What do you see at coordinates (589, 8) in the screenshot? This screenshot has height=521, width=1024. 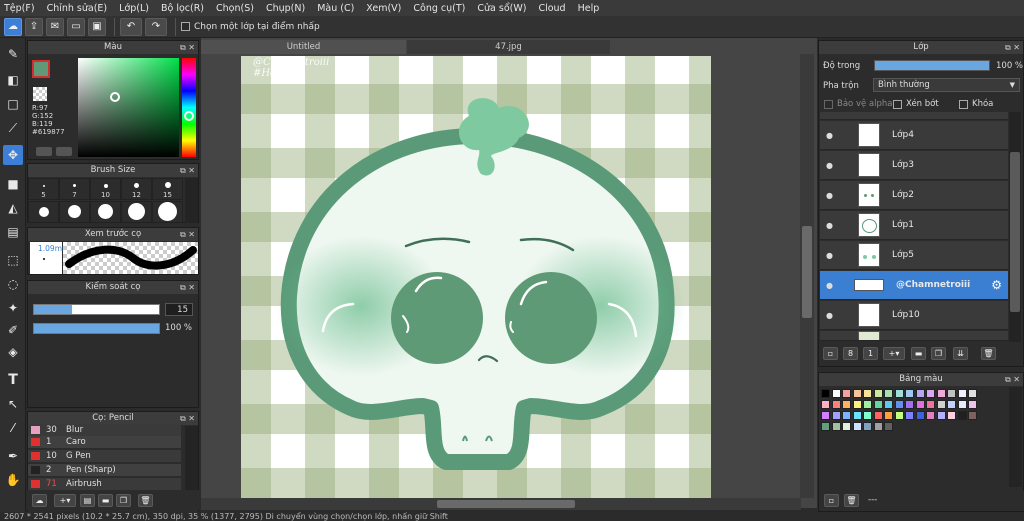 I see `menu-help: Help` at bounding box center [589, 8].